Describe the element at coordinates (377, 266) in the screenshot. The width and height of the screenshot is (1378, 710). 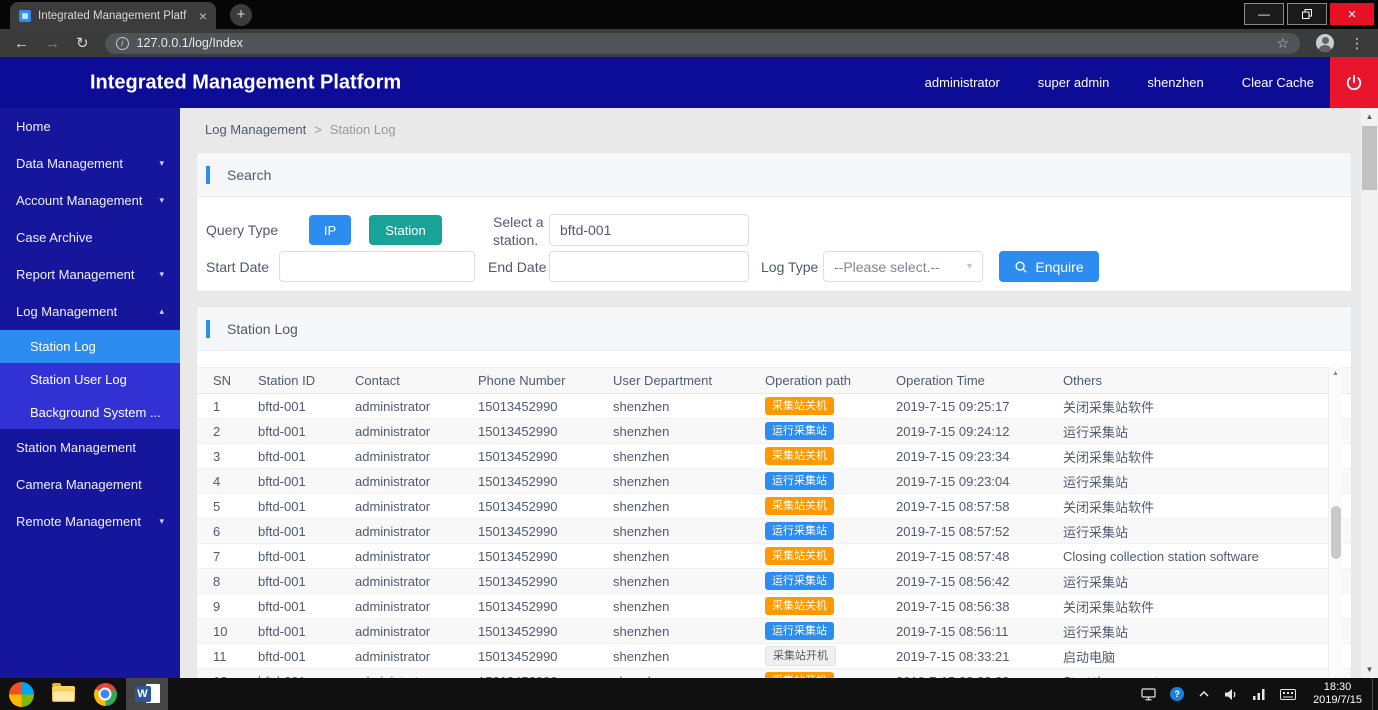
I see `start-date-input` at that location.